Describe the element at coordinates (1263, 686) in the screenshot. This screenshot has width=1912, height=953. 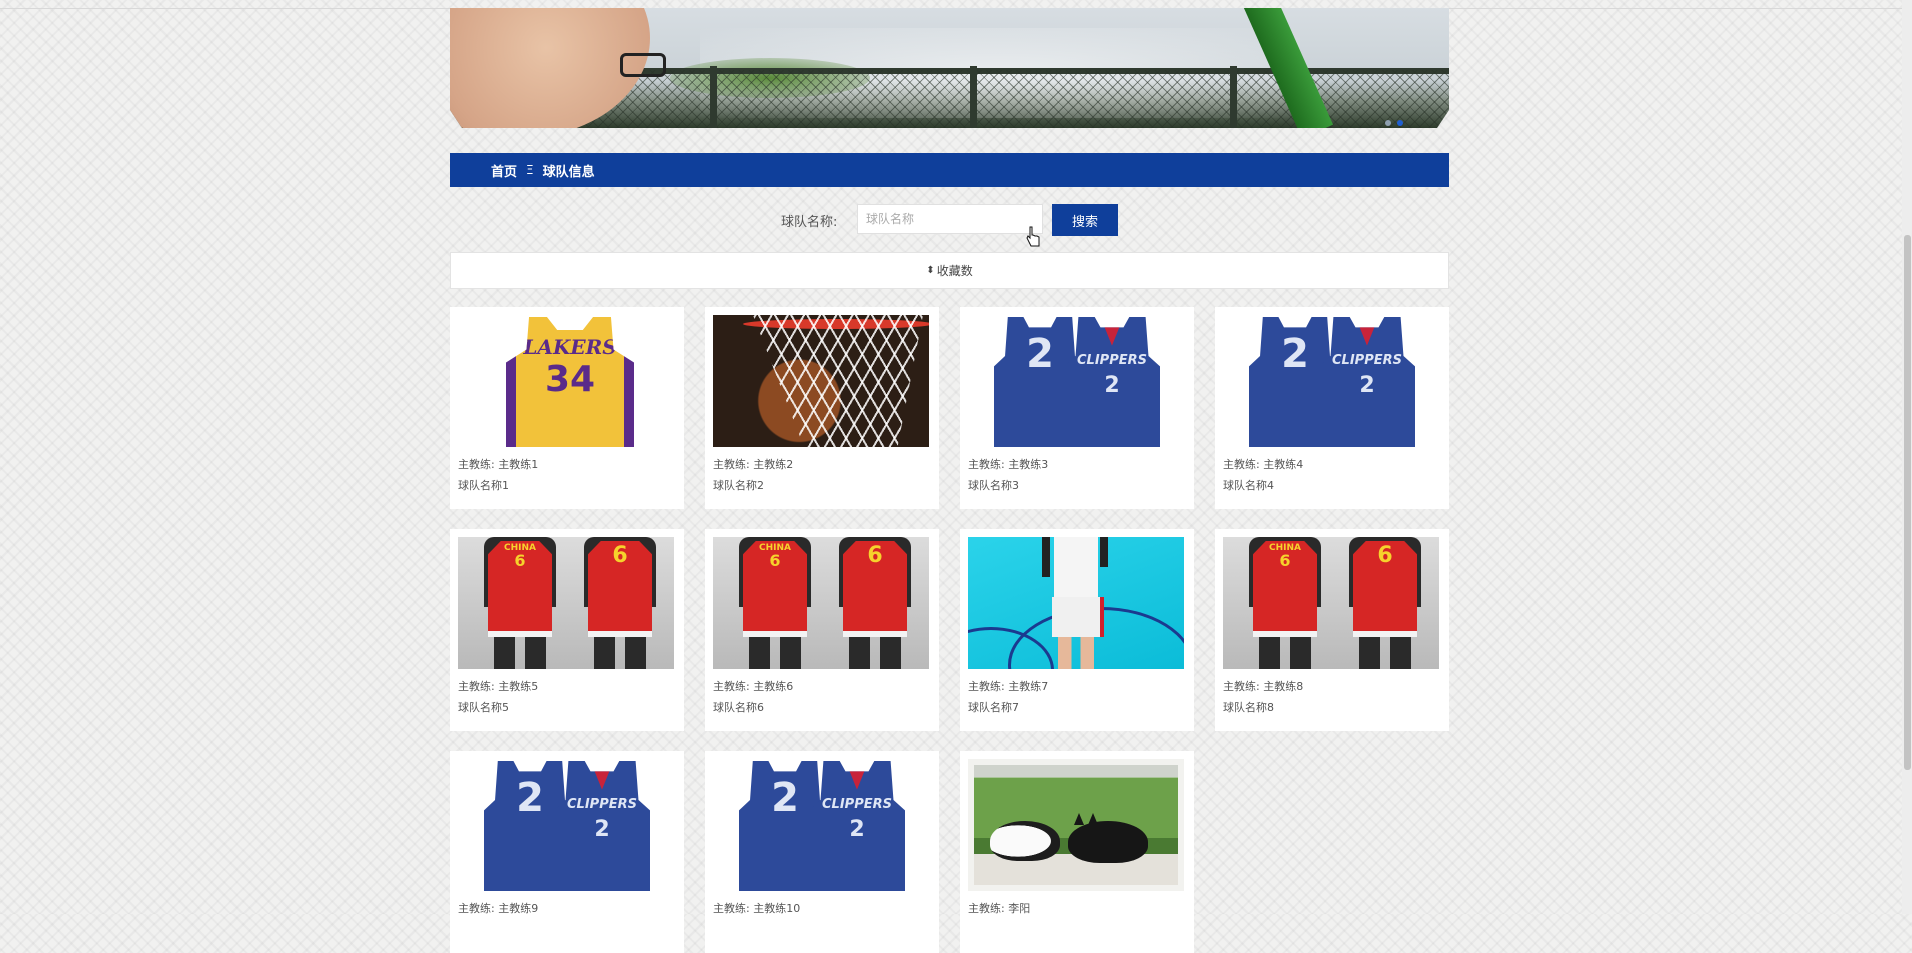
I see `team-coach: 主教练: 主教练8` at that location.